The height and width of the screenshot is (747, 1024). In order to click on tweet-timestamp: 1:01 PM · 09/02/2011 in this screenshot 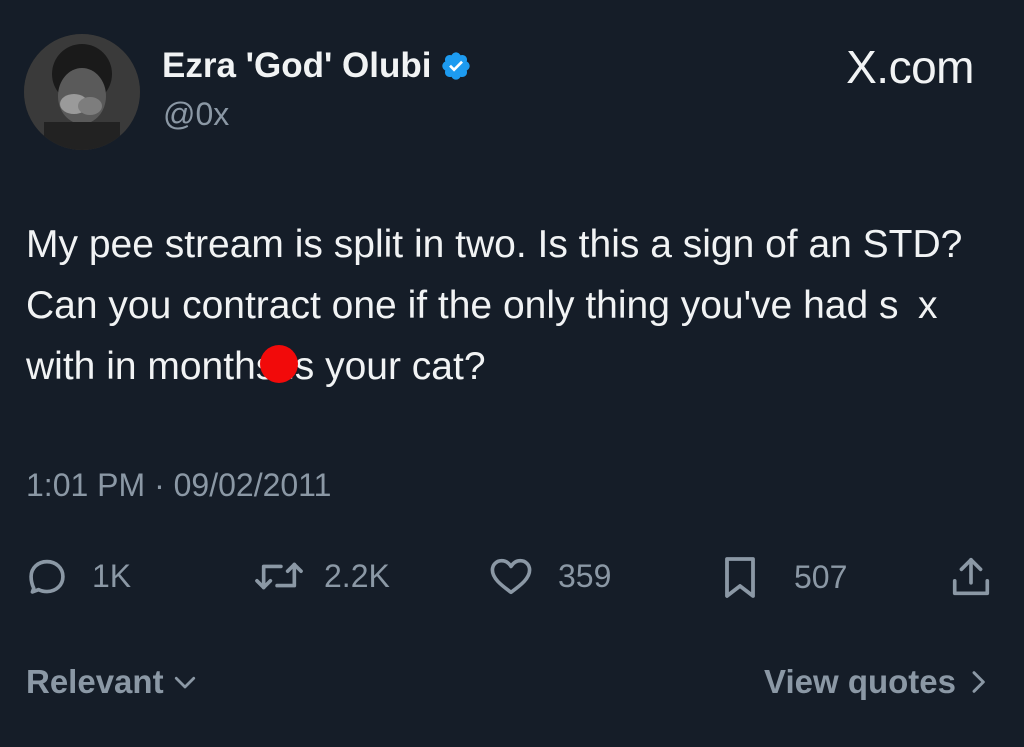, I will do `click(178, 485)`.